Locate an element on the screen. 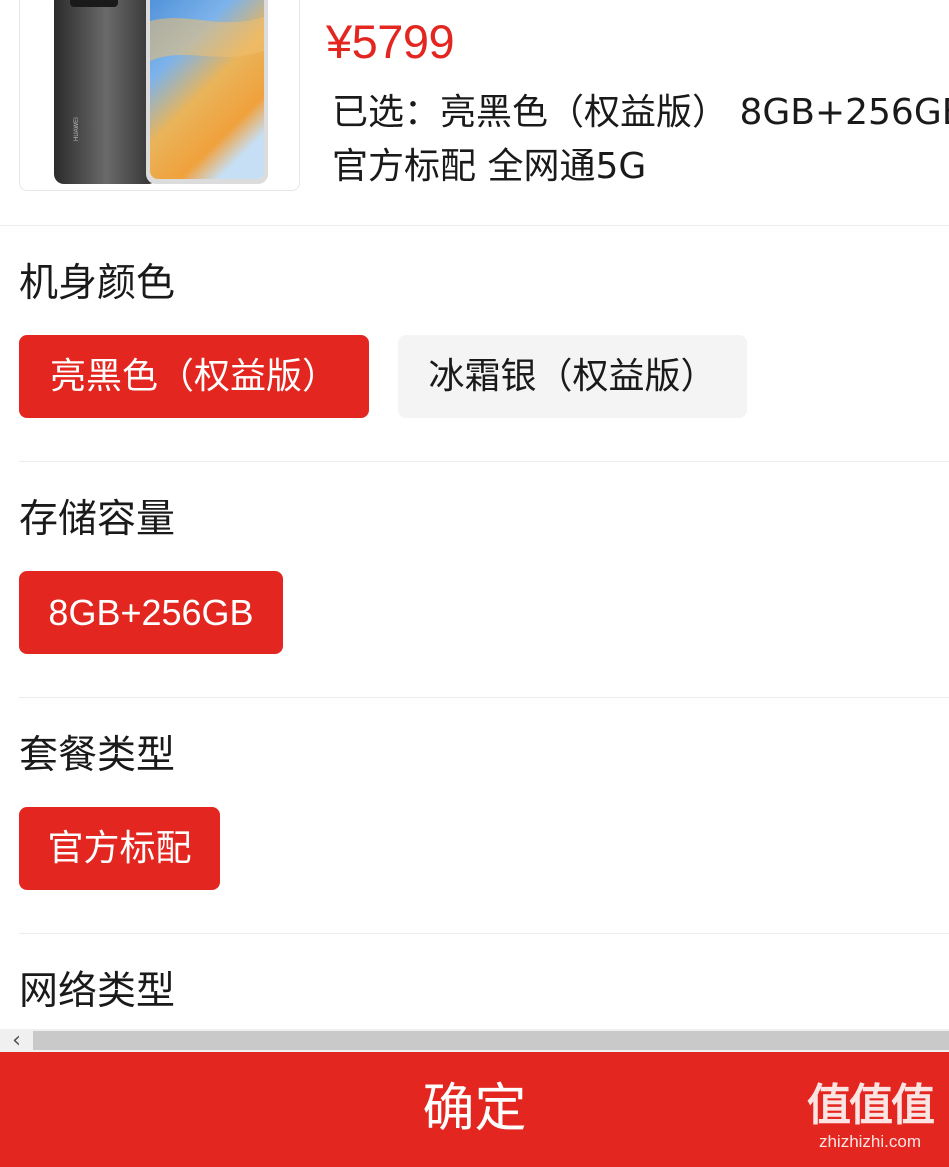 The width and height of the screenshot is (949, 1167). package-section-title: 套餐类型 is located at coordinates (97, 755).